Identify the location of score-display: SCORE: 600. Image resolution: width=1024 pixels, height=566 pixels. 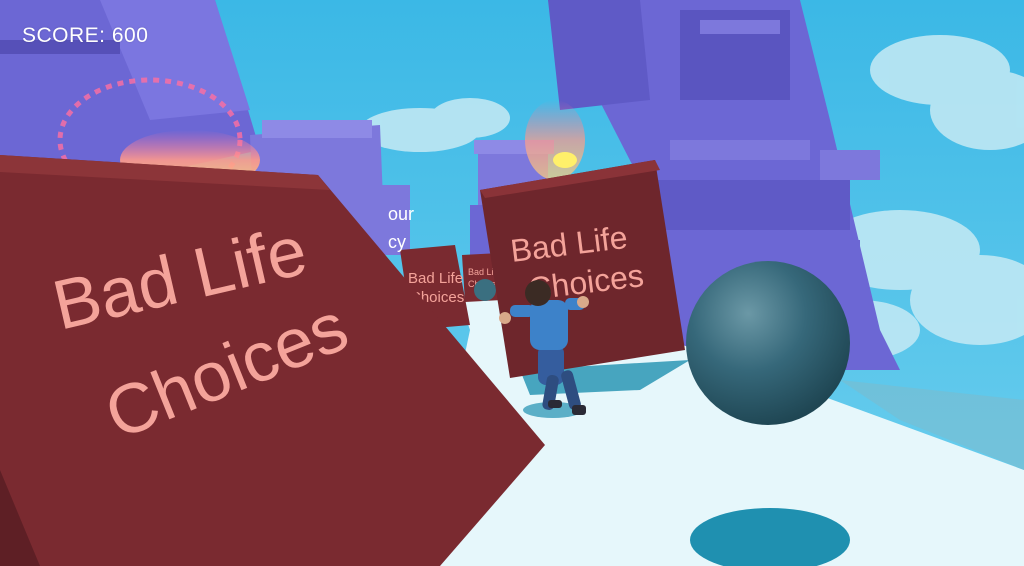
(85, 36).